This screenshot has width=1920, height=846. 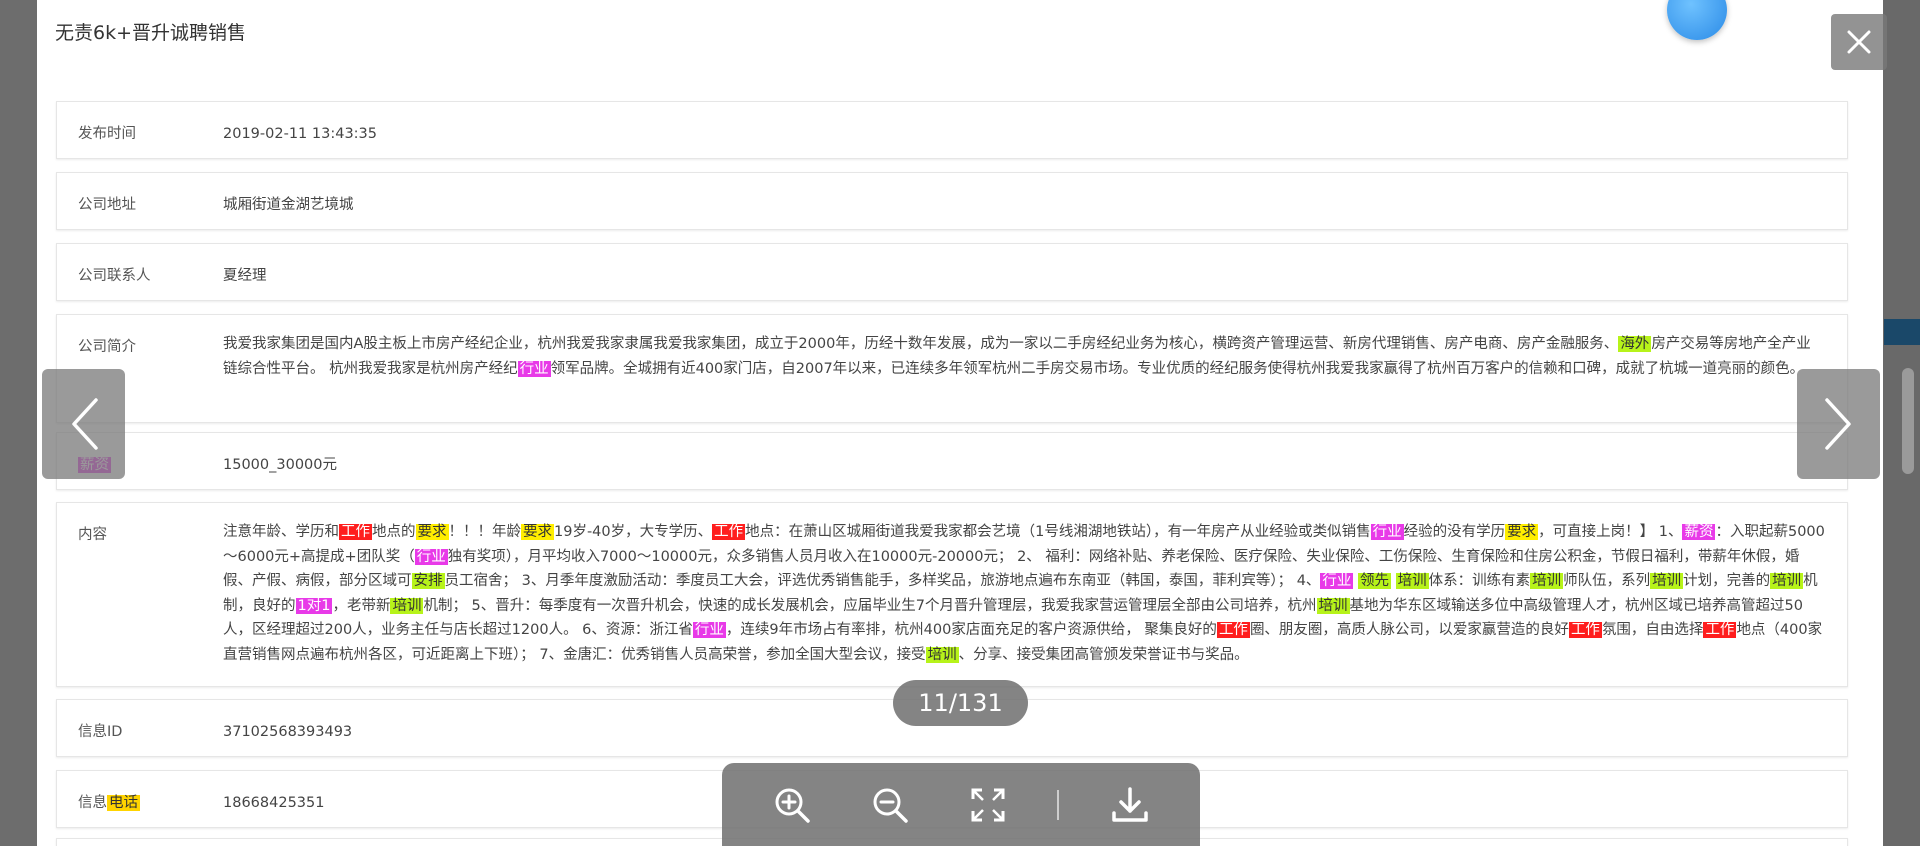 I want to click on company-contact-value: 夏经理, so click(x=245, y=276).